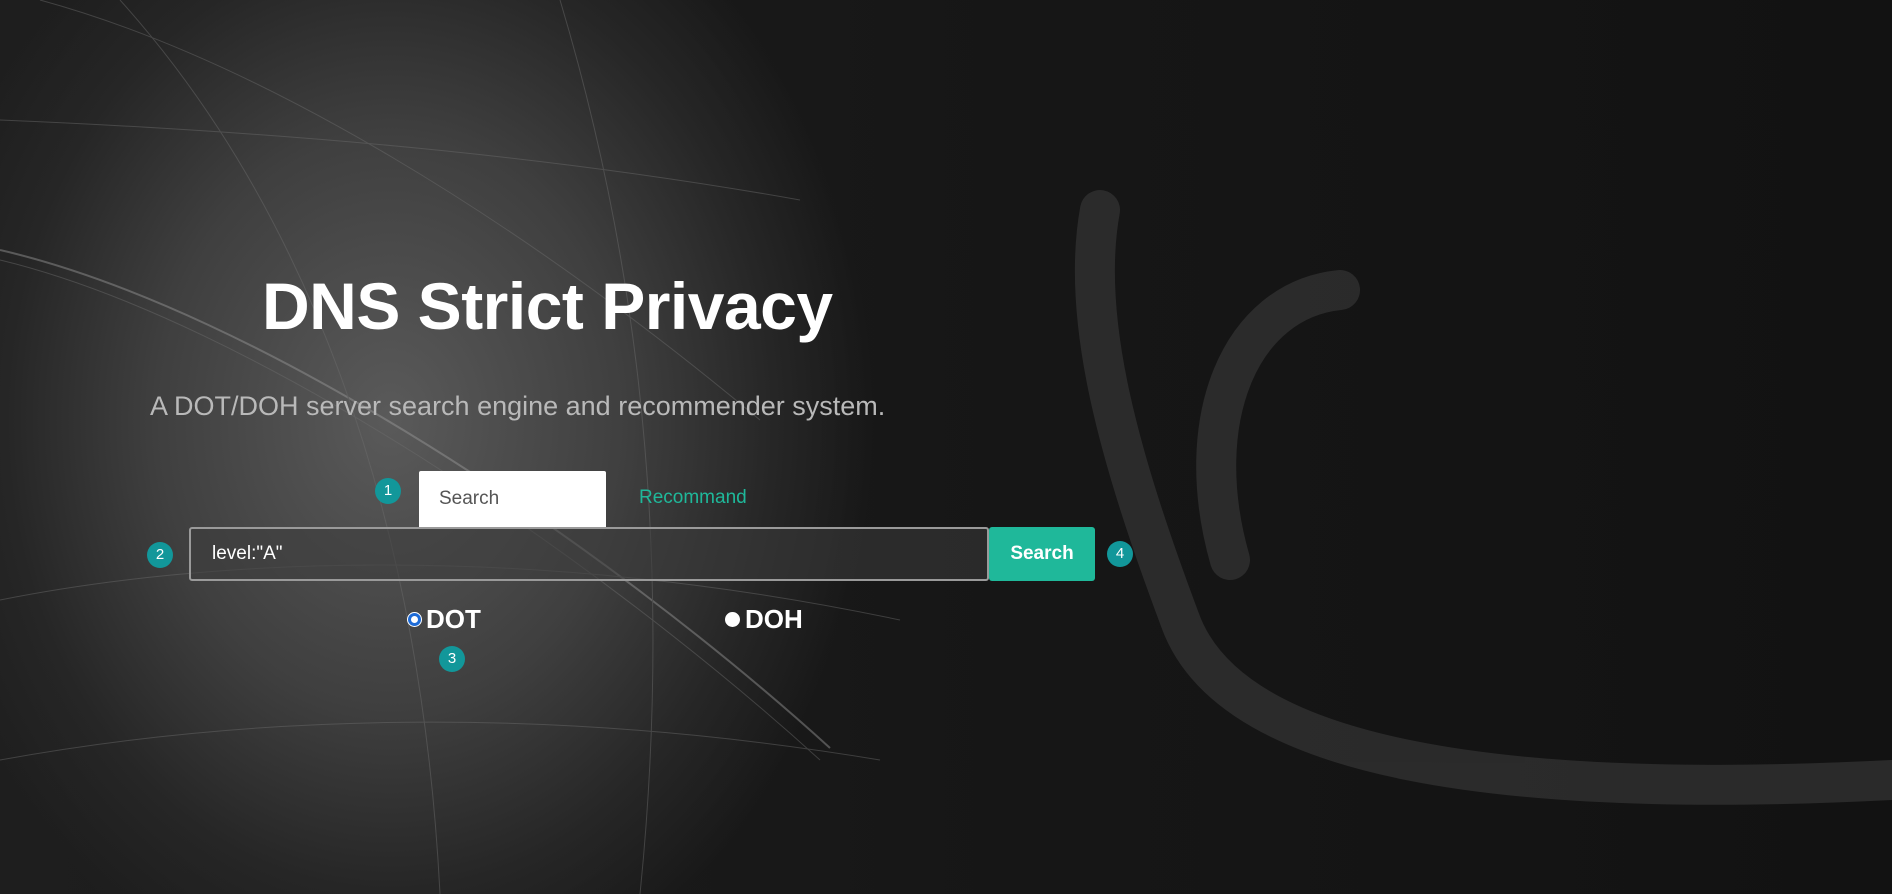 The height and width of the screenshot is (894, 1892). I want to click on radio-button-doh, so click(732, 619).